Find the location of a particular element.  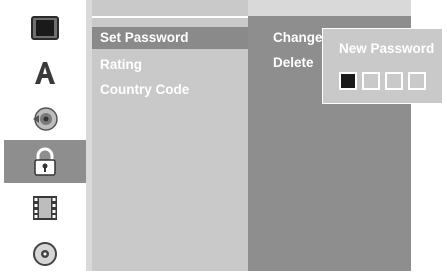

submenu-item-delete: Delete is located at coordinates (293, 62).